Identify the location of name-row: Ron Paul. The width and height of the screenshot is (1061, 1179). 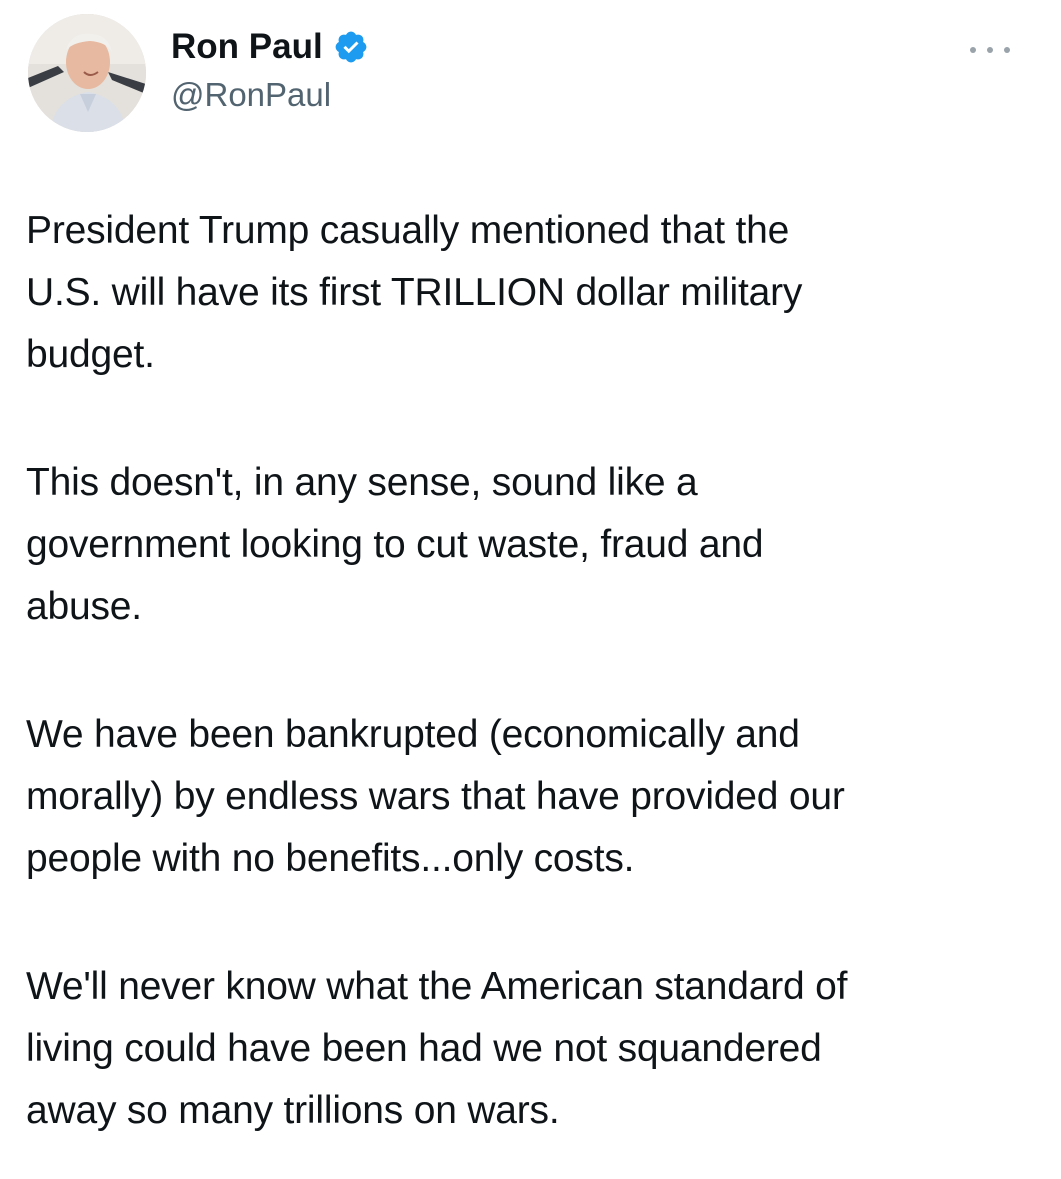
(270, 47).